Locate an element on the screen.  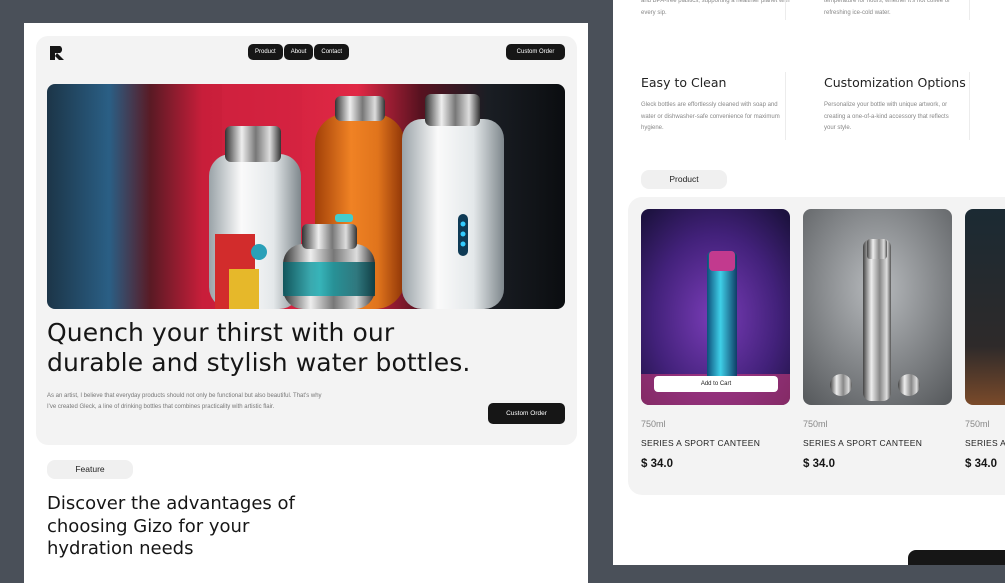
main-nav: Product About Contact is located at coordinates (299, 52).